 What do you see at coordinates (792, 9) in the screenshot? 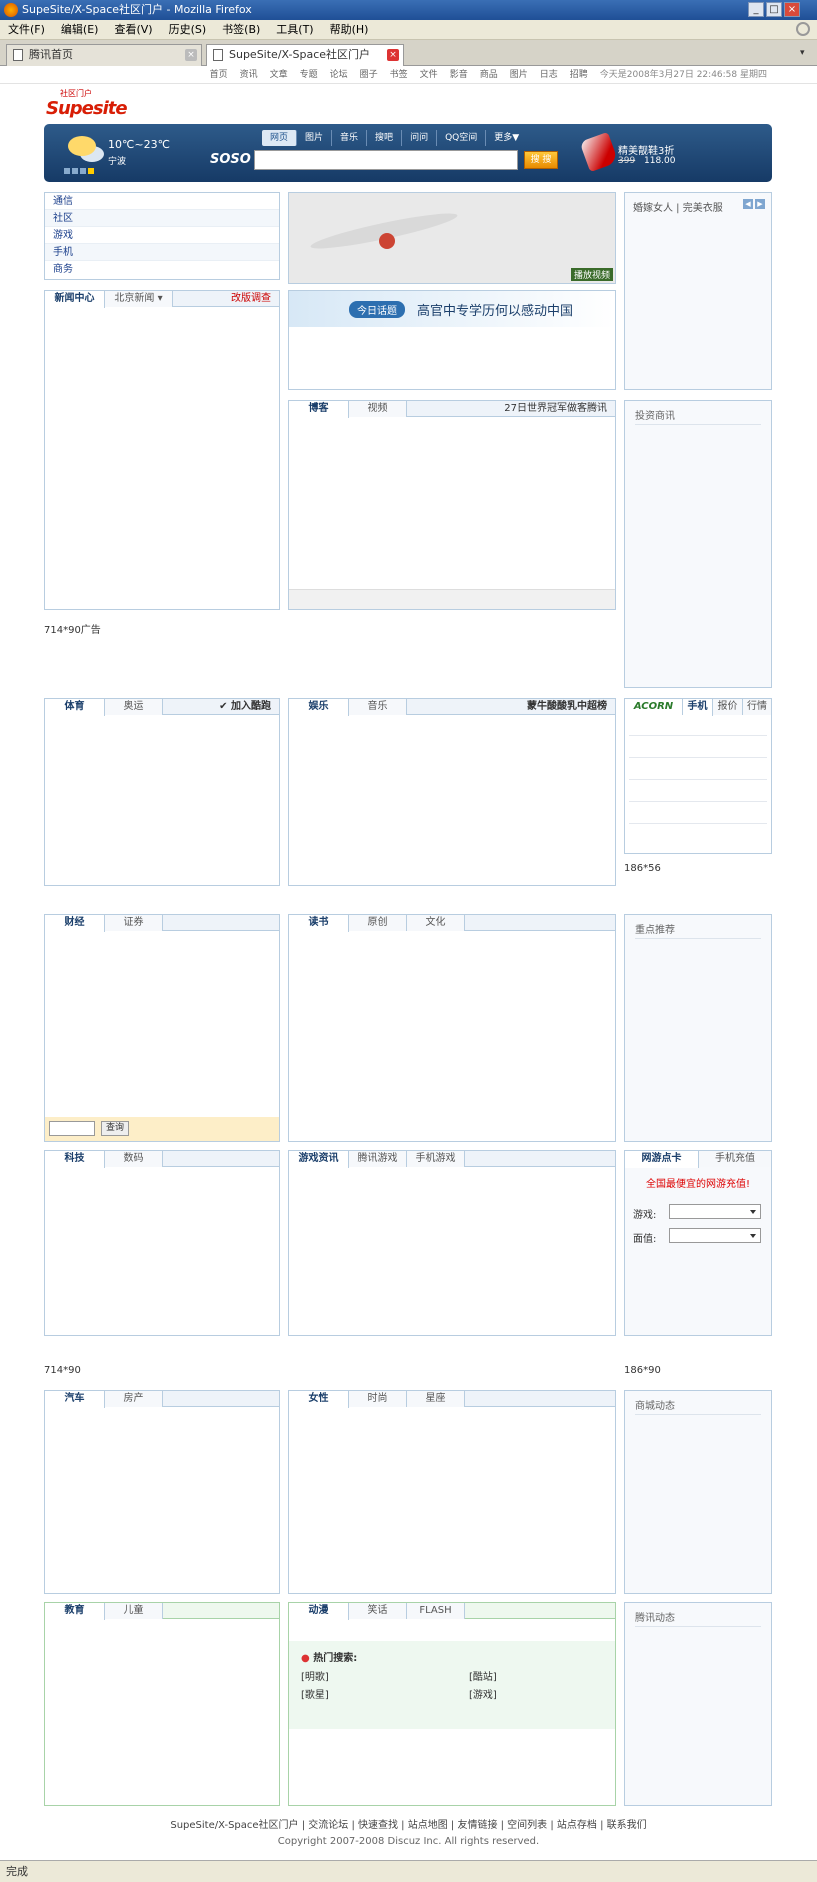
I see `close-window-button: ×` at bounding box center [792, 9].